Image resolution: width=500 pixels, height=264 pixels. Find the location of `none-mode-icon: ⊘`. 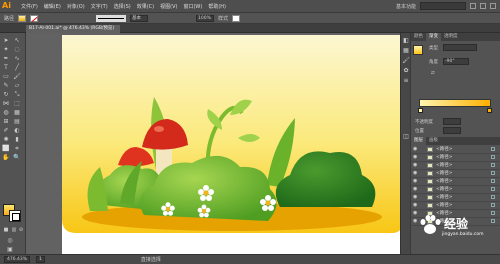

none-mode-icon: ⊘ is located at coordinates (21, 230).